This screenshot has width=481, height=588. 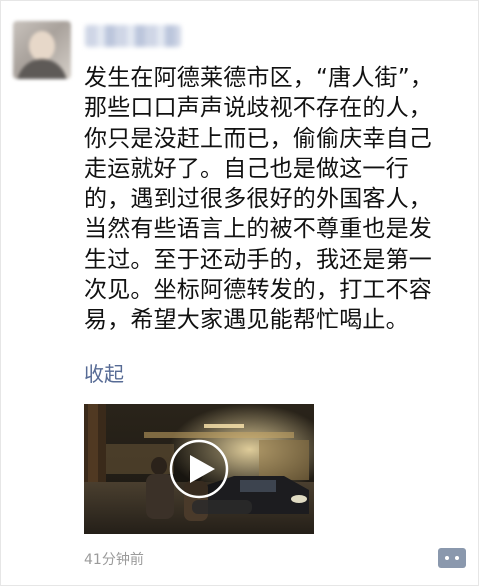 I want to click on avatar-face, so click(x=42, y=46).